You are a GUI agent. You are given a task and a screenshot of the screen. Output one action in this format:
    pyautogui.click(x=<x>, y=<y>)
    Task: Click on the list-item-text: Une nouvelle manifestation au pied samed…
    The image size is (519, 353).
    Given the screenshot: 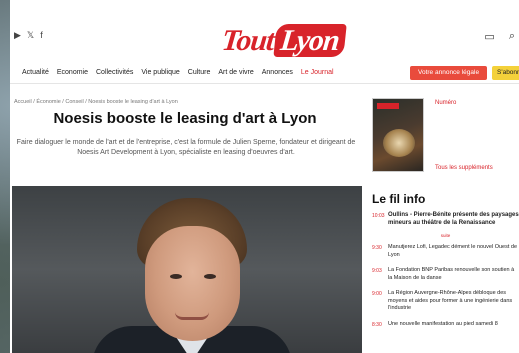 What is the action you would take?
    pyautogui.click(x=443, y=323)
    